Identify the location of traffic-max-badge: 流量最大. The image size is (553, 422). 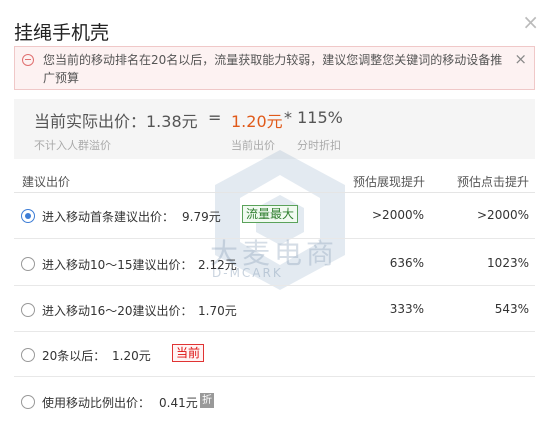
(270, 214).